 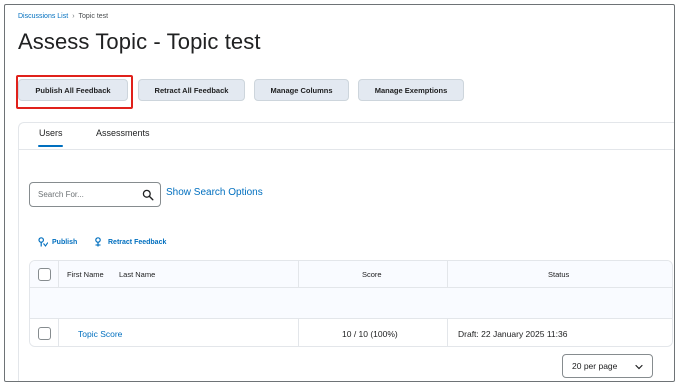 I want to click on column-header-first-name: First Name, so click(x=85, y=274).